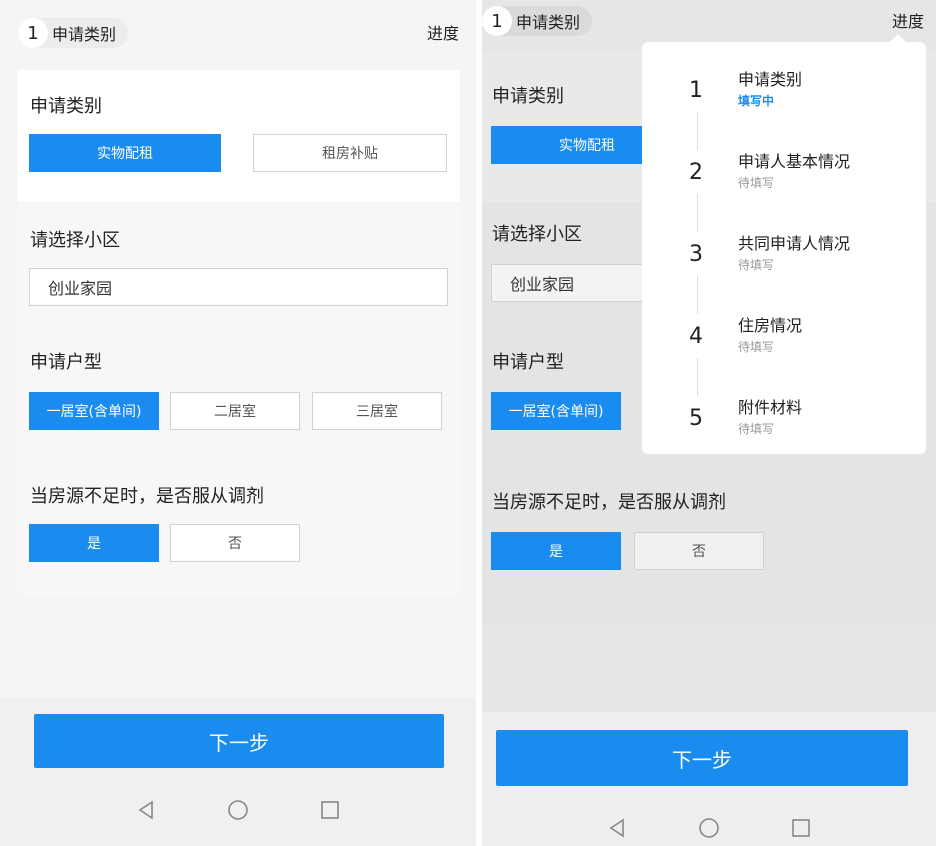  What do you see at coordinates (696, 336) in the screenshot?
I see `step-circle: 4` at bounding box center [696, 336].